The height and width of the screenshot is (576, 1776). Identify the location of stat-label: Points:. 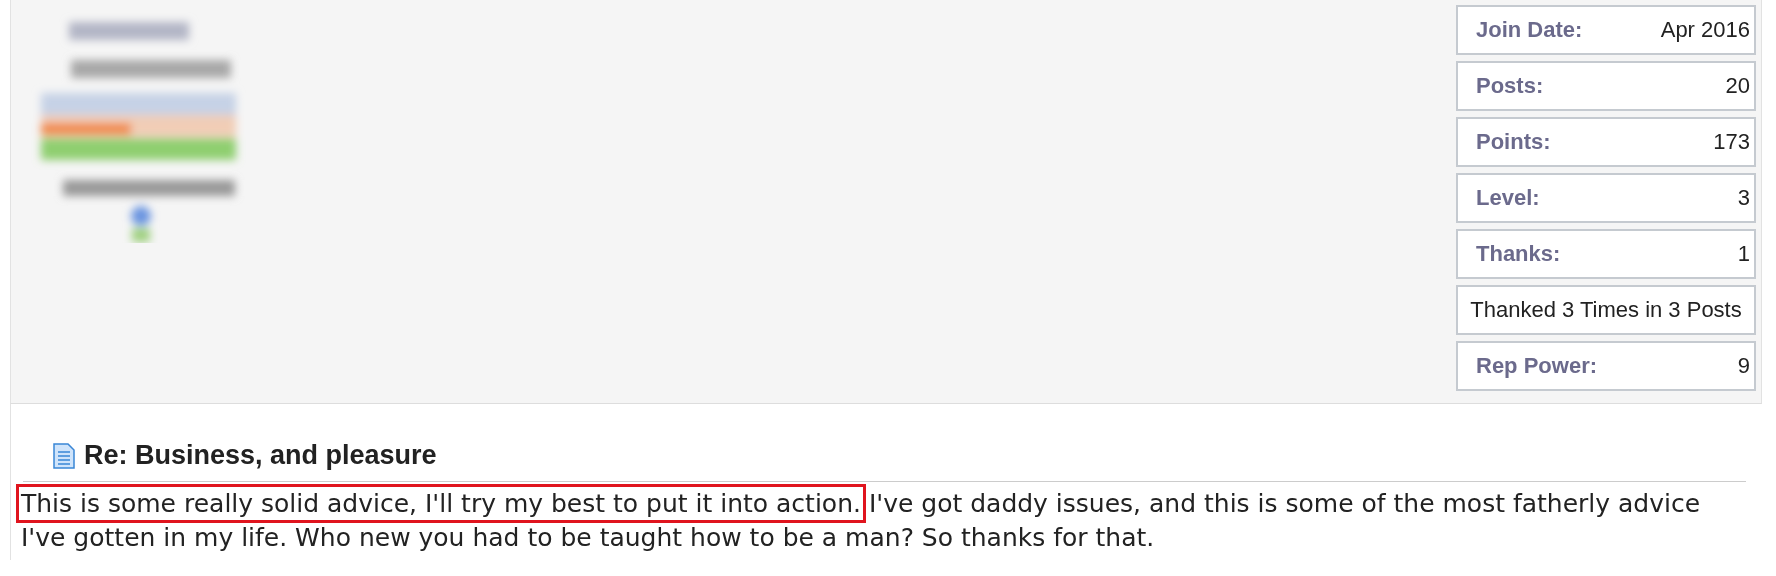
(1513, 142).